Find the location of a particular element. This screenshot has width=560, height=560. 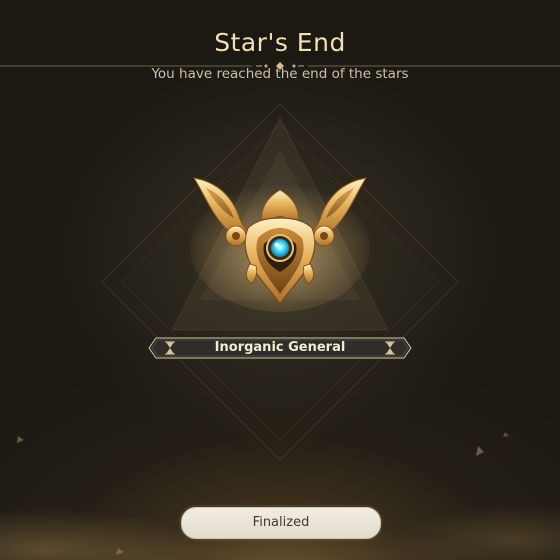

page-subtitle: You have reached the end of the stars is located at coordinates (280, 74).